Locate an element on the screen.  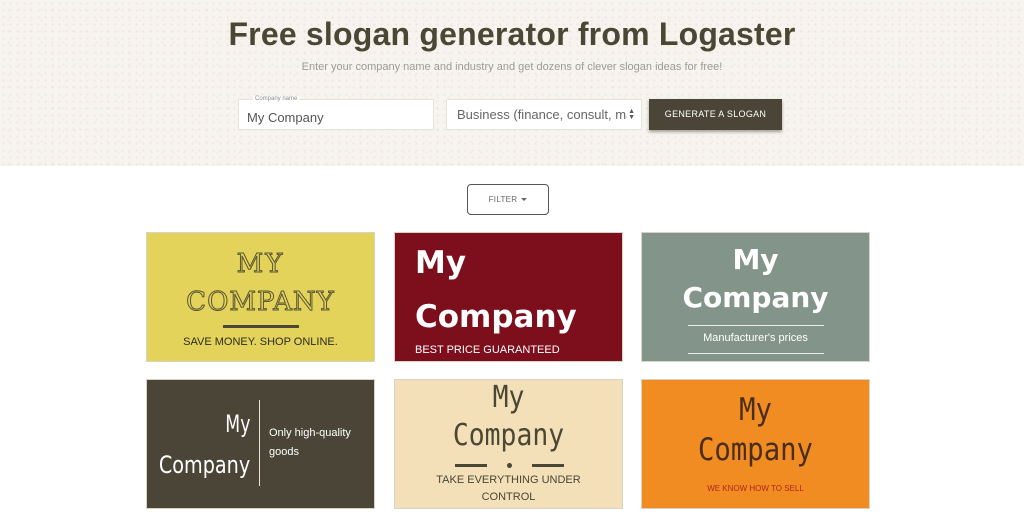
card-divider-top is located at coordinates (756, 325).